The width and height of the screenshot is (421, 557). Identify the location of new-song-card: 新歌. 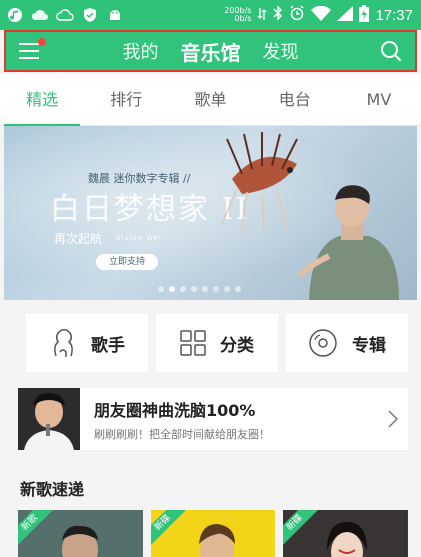
(80, 533).